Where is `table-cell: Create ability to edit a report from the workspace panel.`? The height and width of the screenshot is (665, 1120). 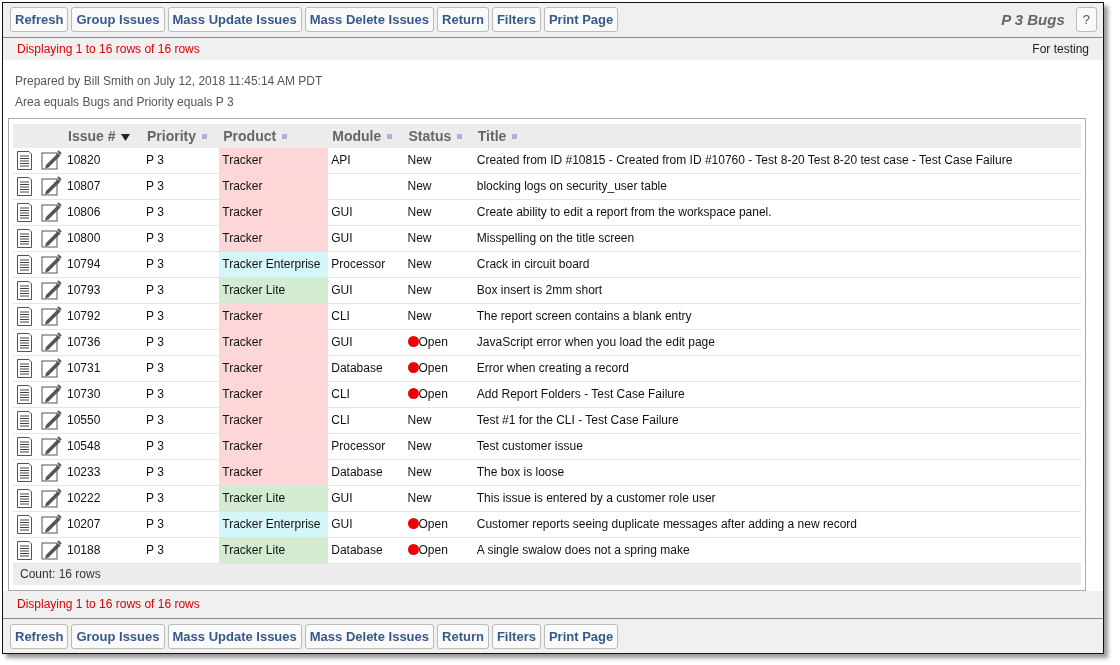 table-cell: Create ability to edit a report from the workspace panel. is located at coordinates (624, 212).